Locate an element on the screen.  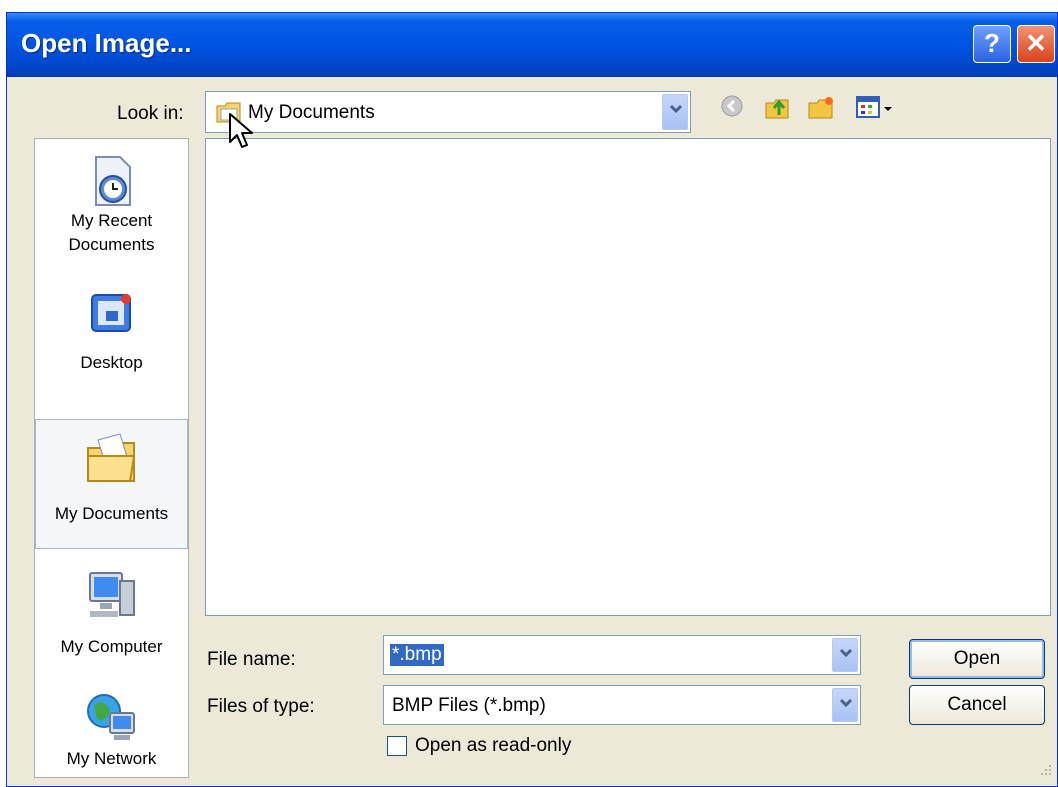
files-of-type-dropdown: BMP Files (*.bmp) is located at coordinates (622, 705).